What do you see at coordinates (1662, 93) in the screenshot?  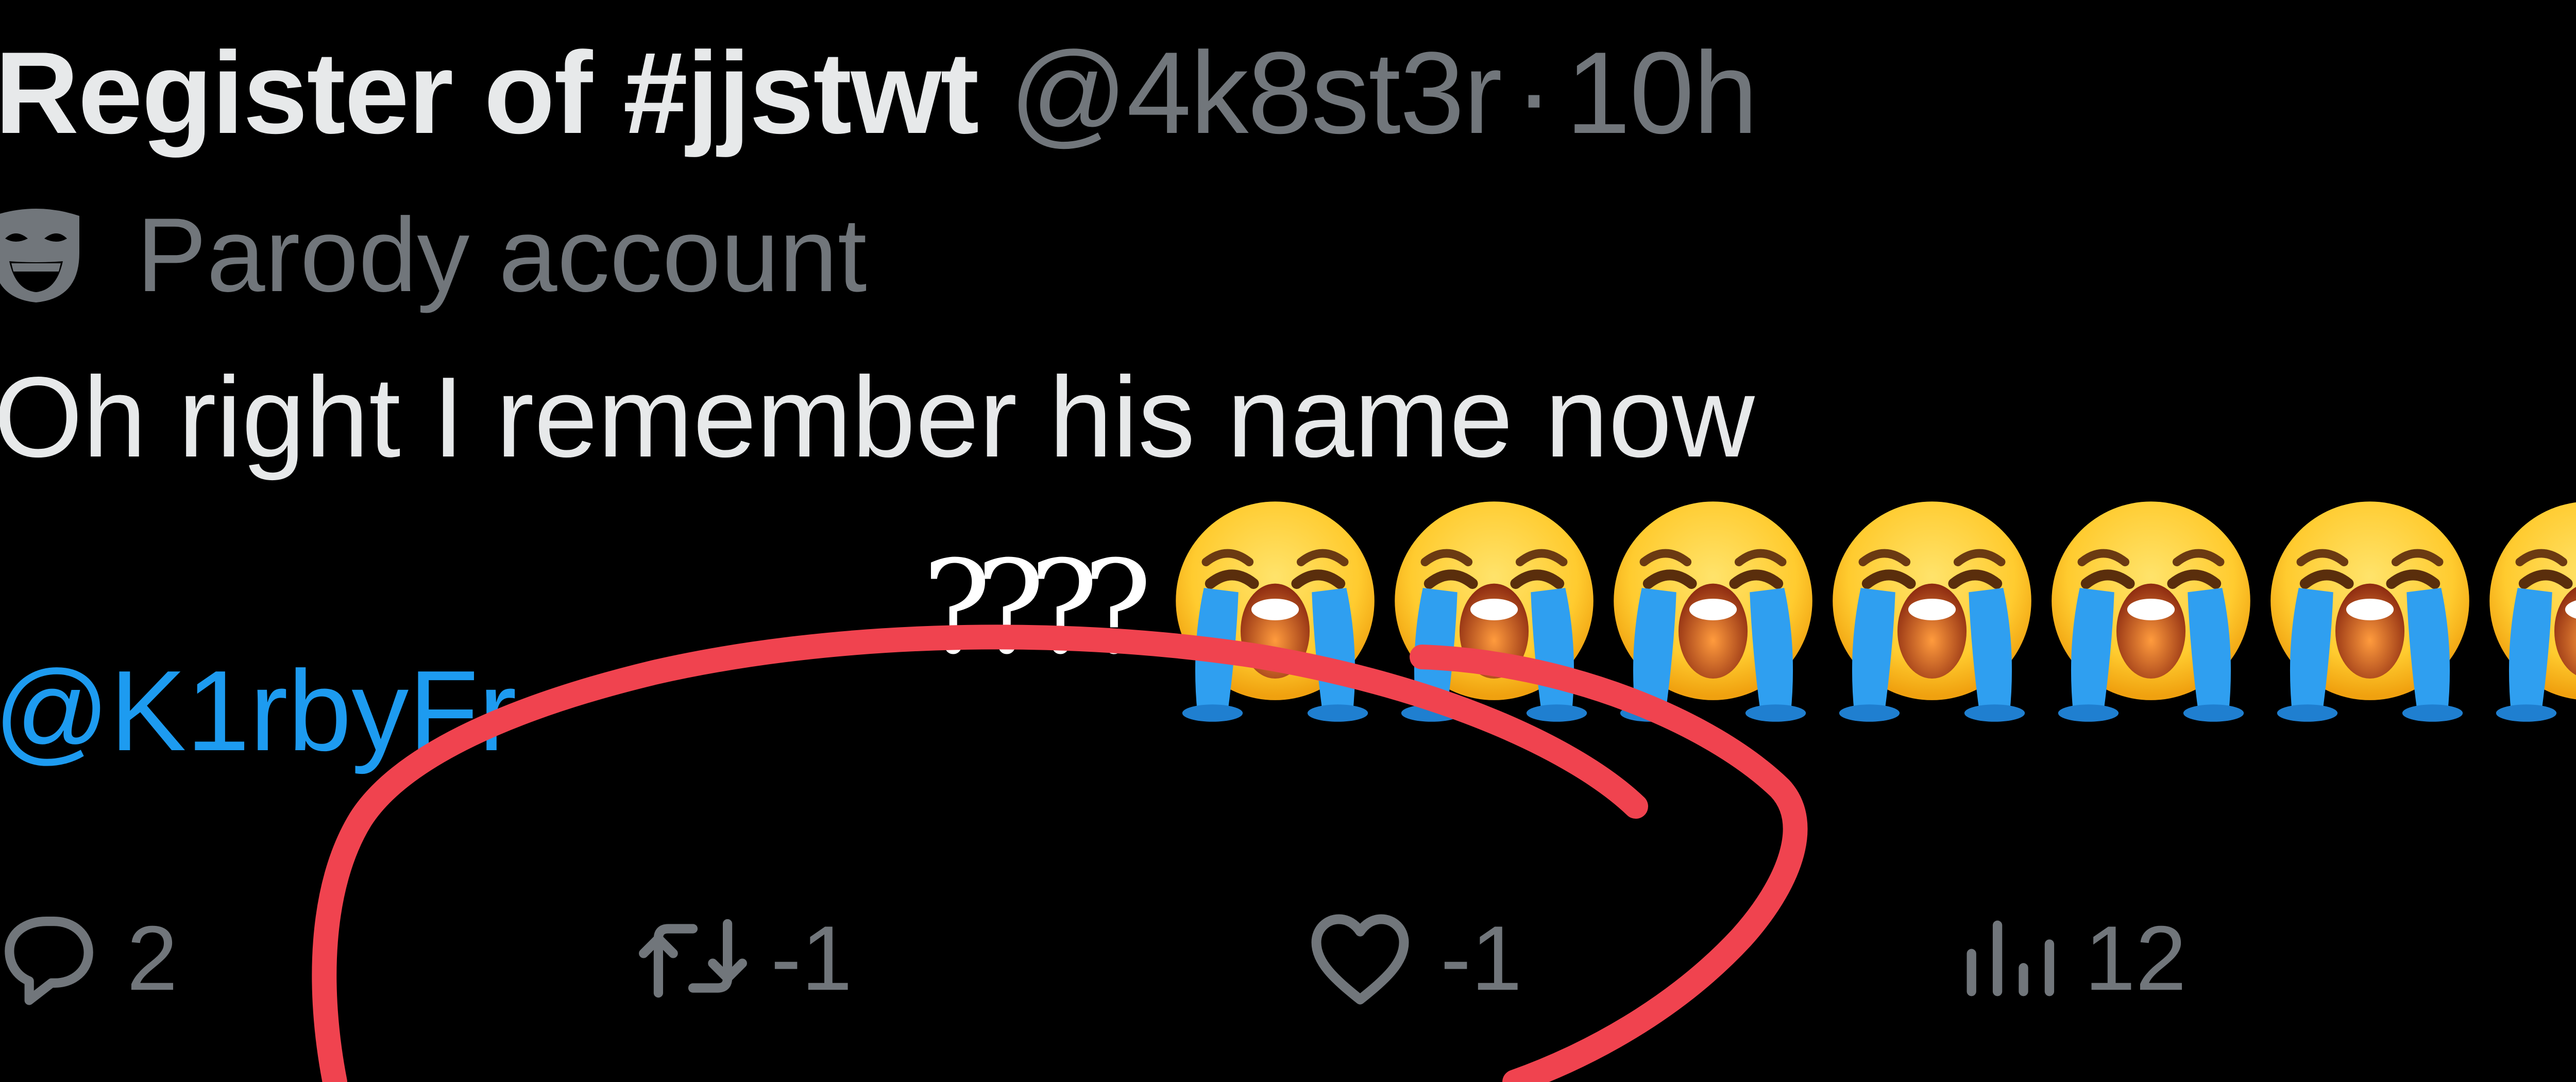 I see `timestamp: 10h` at bounding box center [1662, 93].